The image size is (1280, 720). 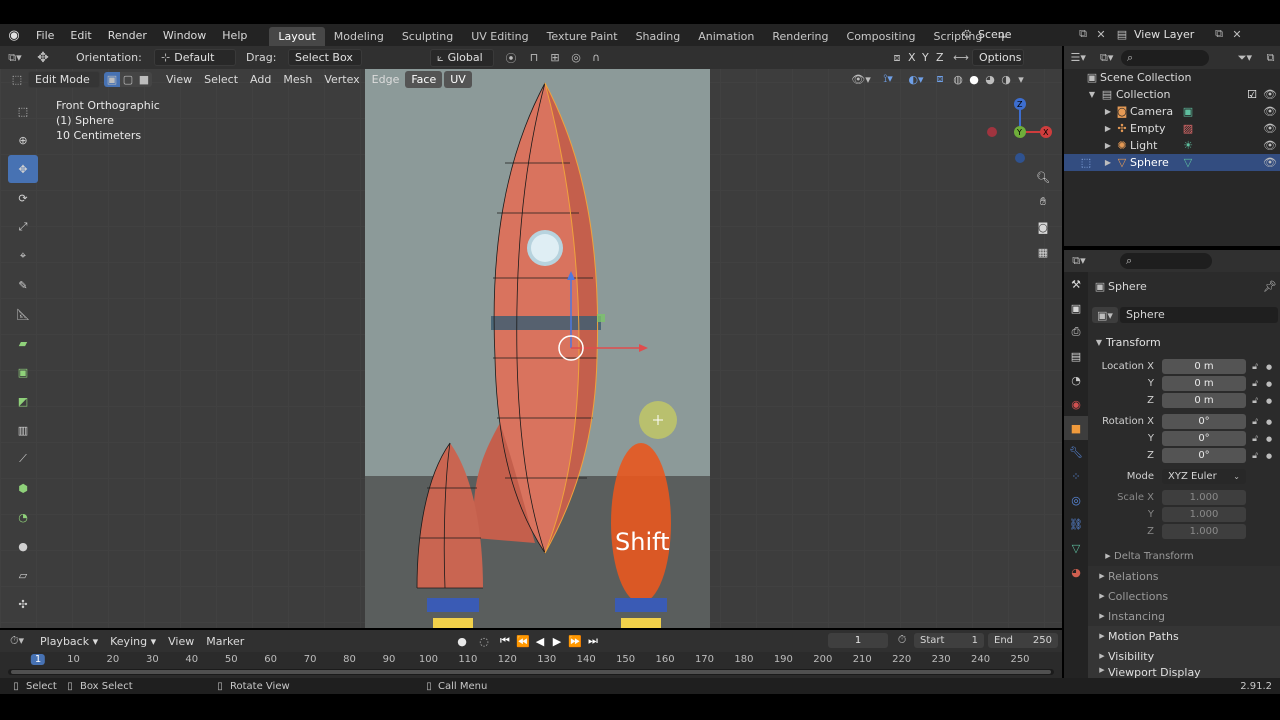 I want to click on object-tab-icon: ■, so click(x=1076, y=428).